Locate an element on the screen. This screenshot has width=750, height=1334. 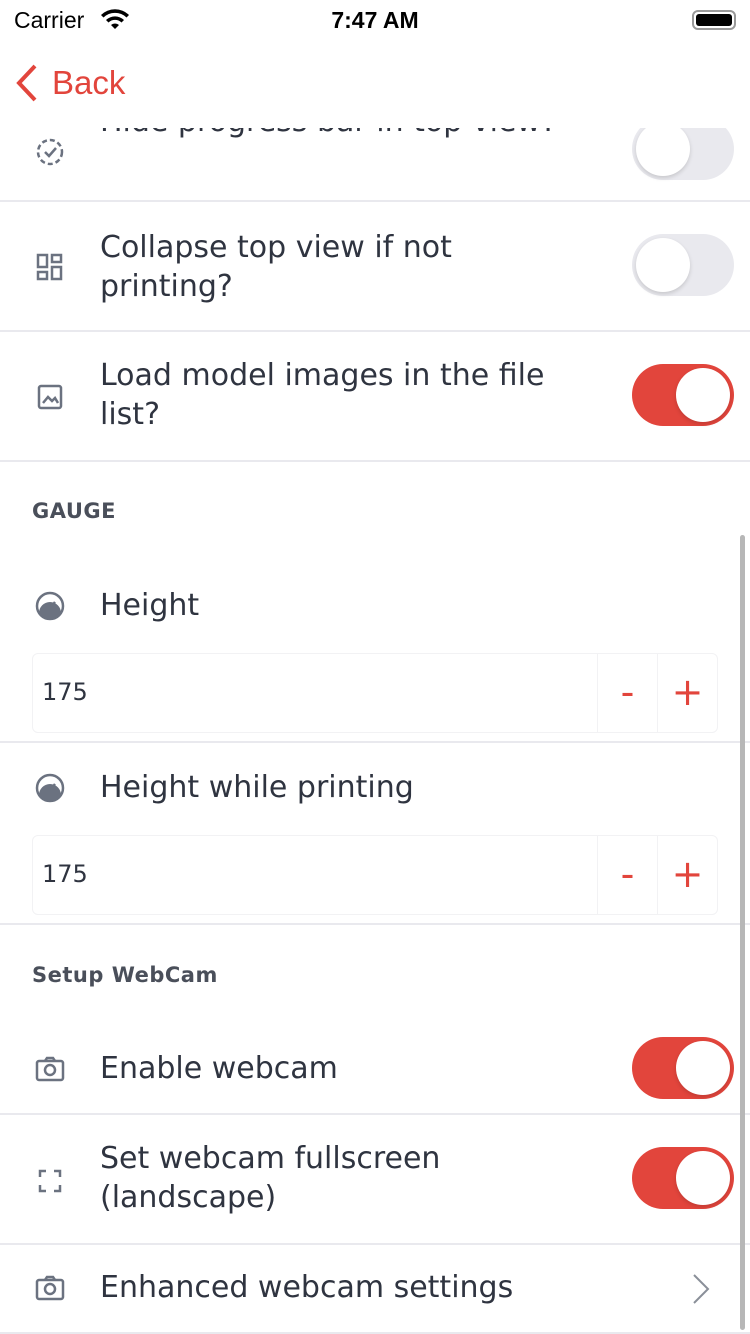
webcam-fullscreen-toggle is located at coordinates (683, 1178).